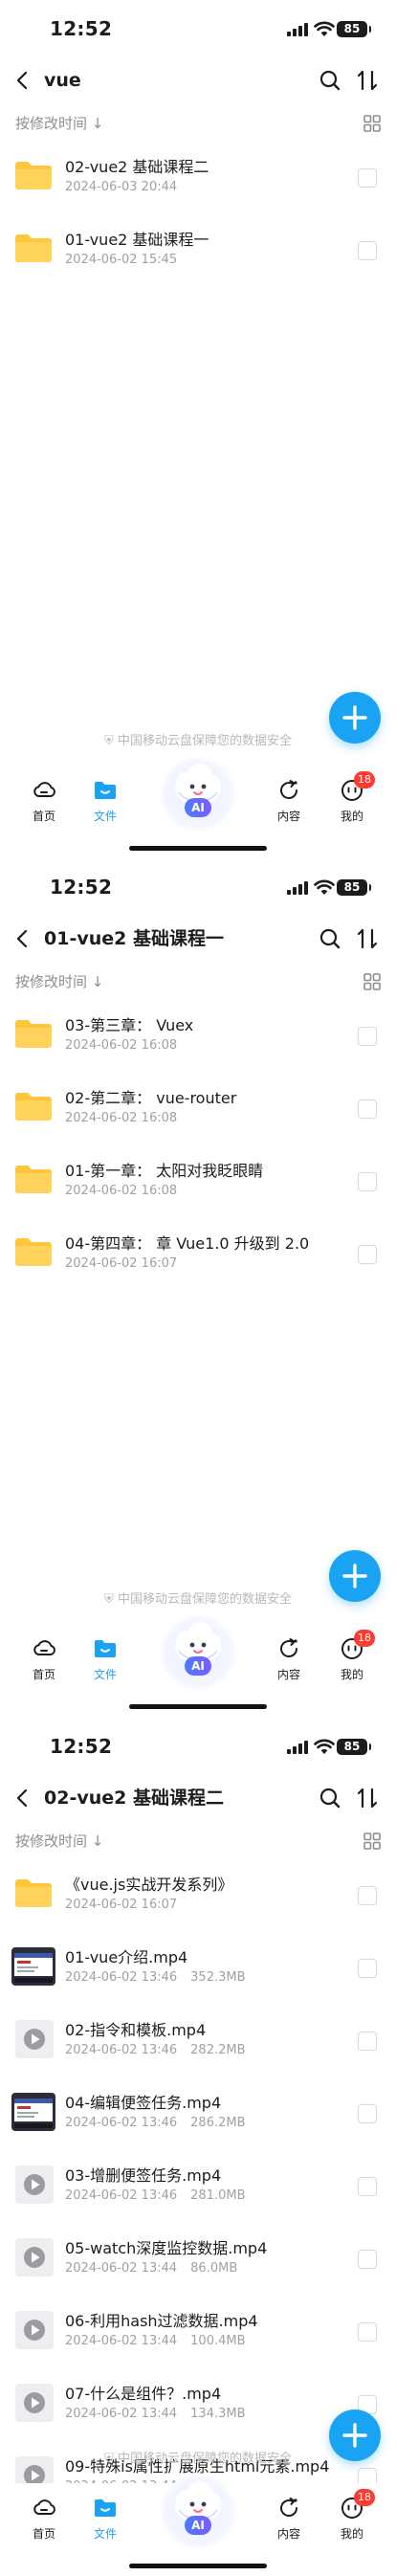 The image size is (396, 2576). I want to click on file-meta: 2024-06-02 13:44 134.3MB, so click(162, 2414).